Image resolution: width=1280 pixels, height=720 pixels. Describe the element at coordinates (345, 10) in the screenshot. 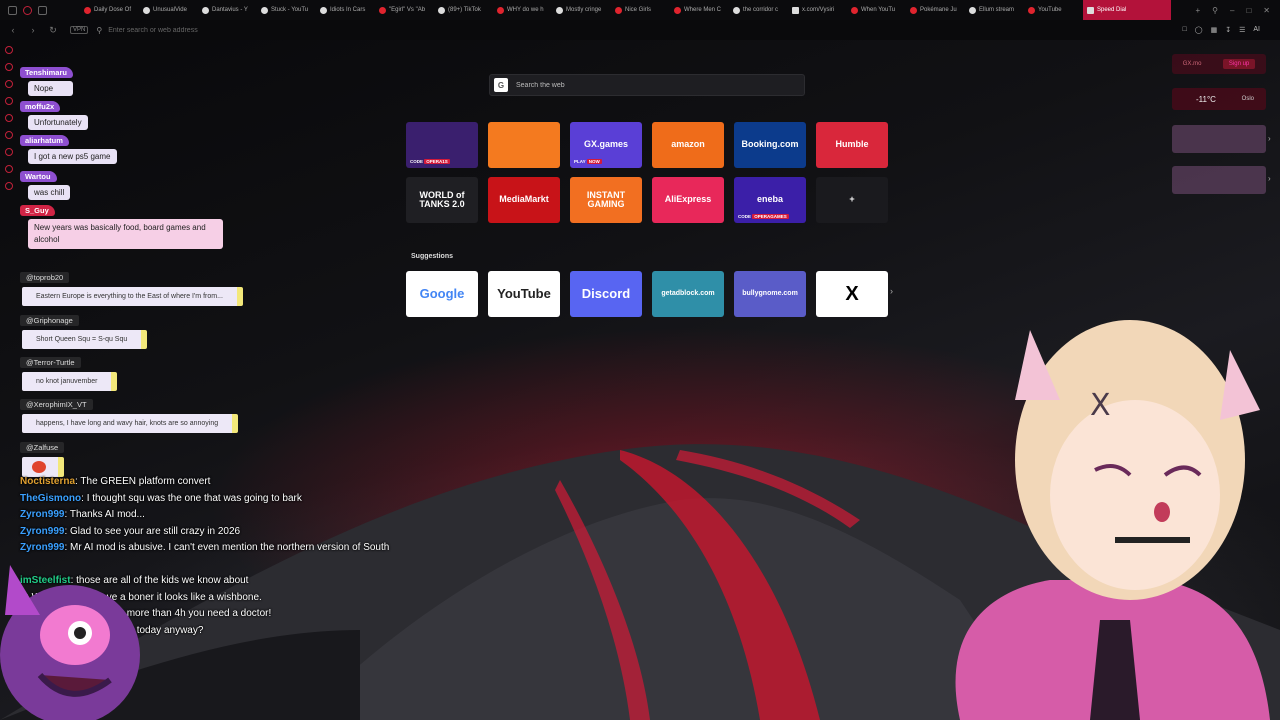

I see `tab: Idiots In Cars` at that location.